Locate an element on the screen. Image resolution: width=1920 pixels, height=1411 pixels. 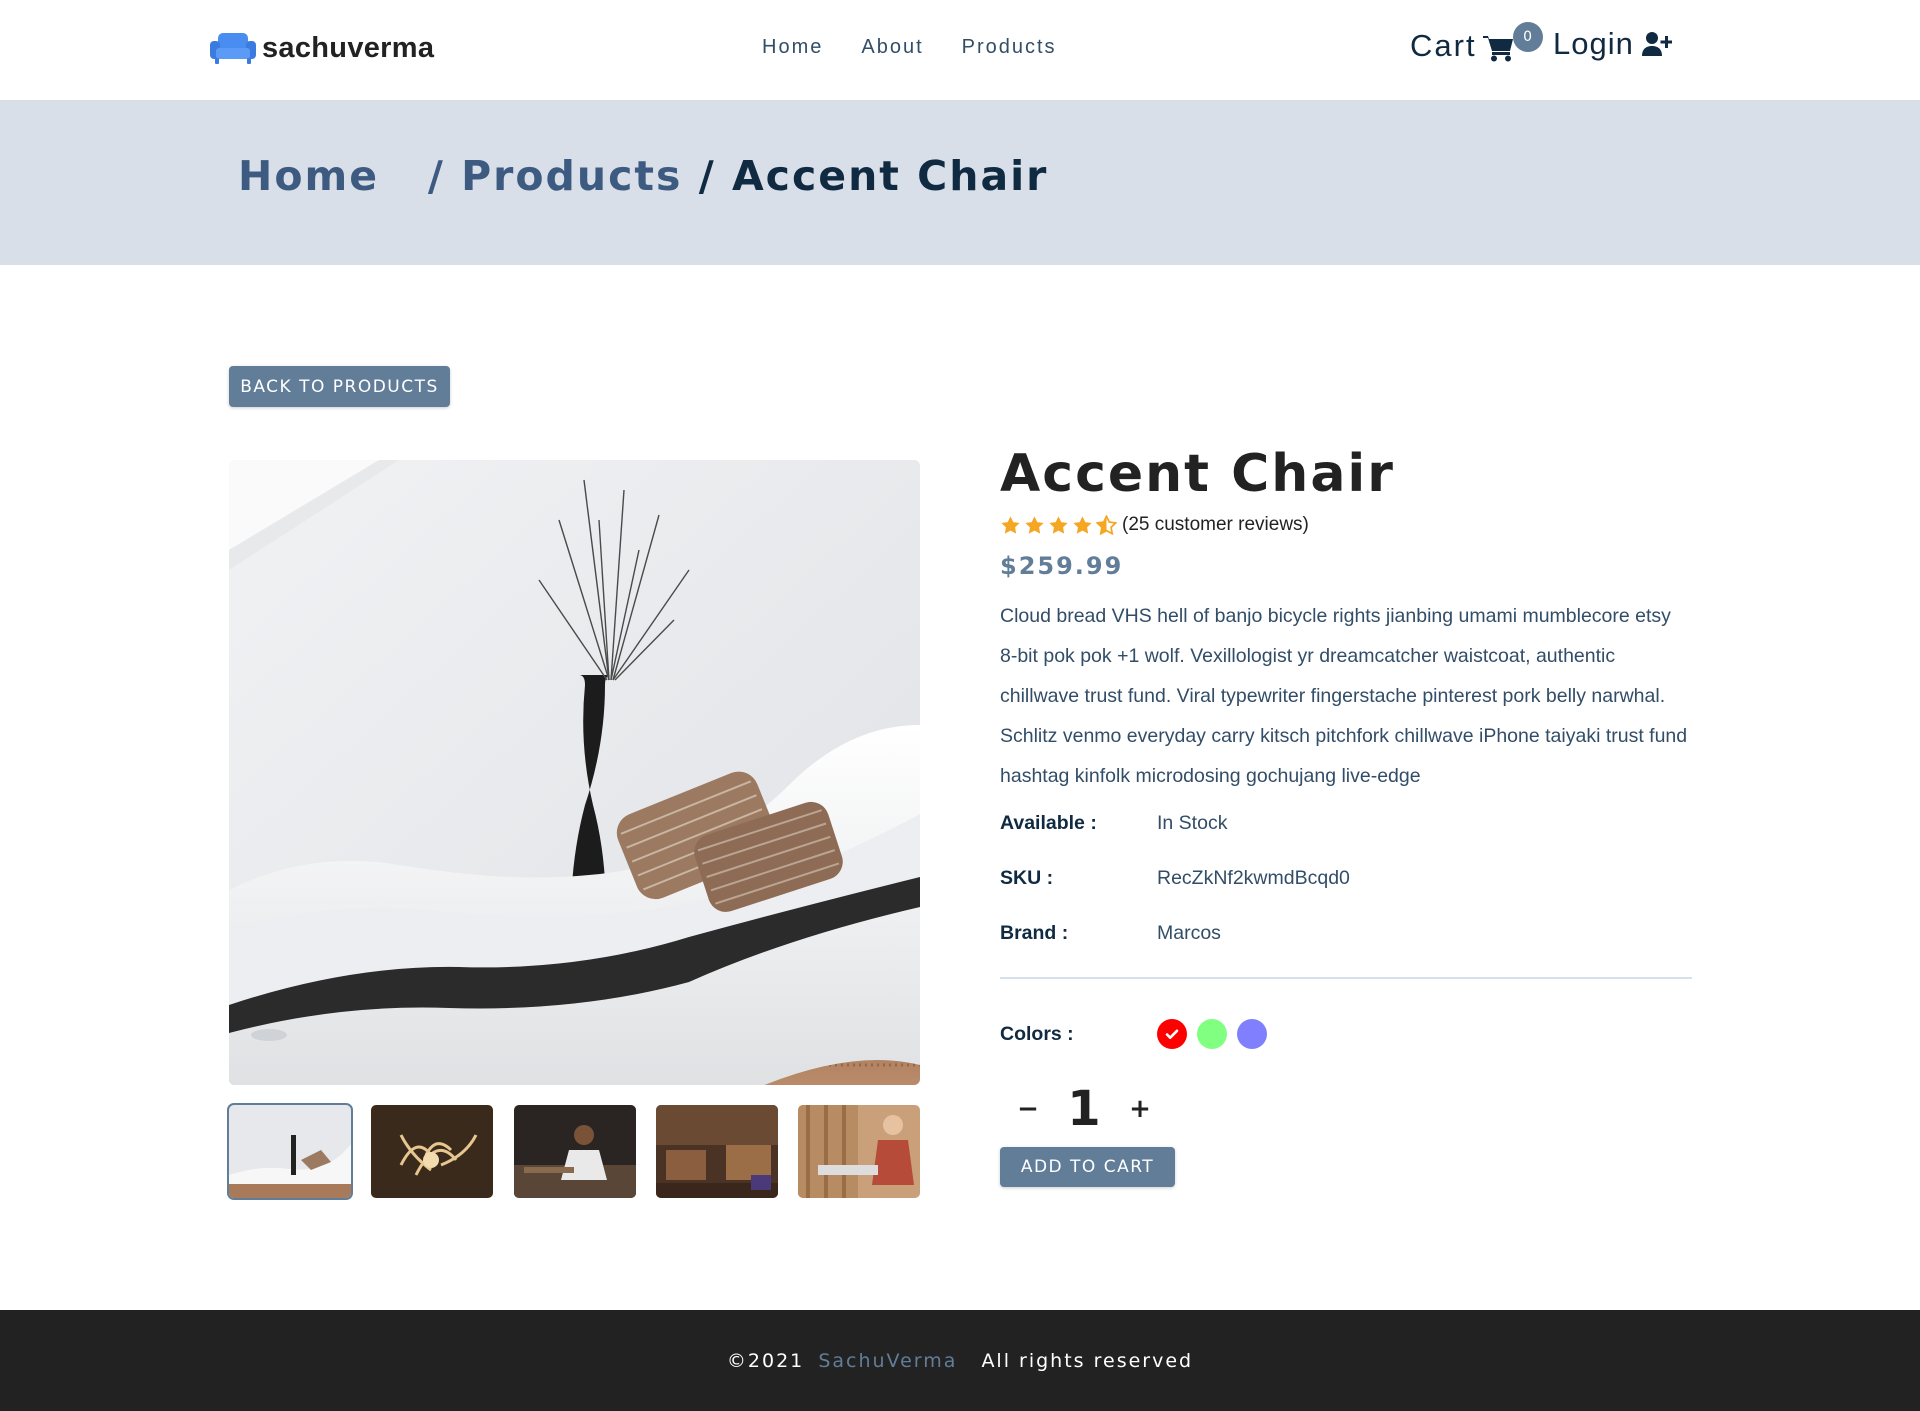
thumbnail-gallery is located at coordinates (573, 1151).